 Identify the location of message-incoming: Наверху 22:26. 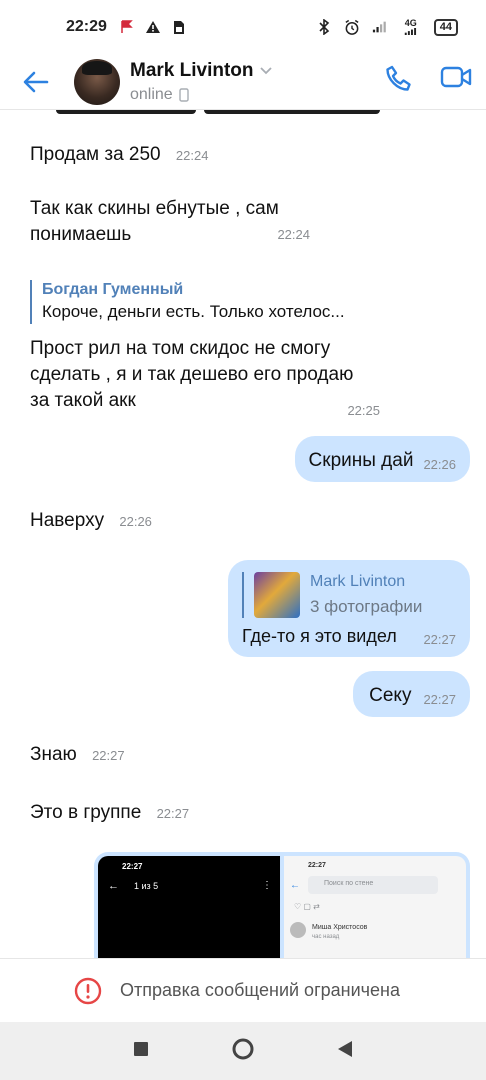
(91, 521).